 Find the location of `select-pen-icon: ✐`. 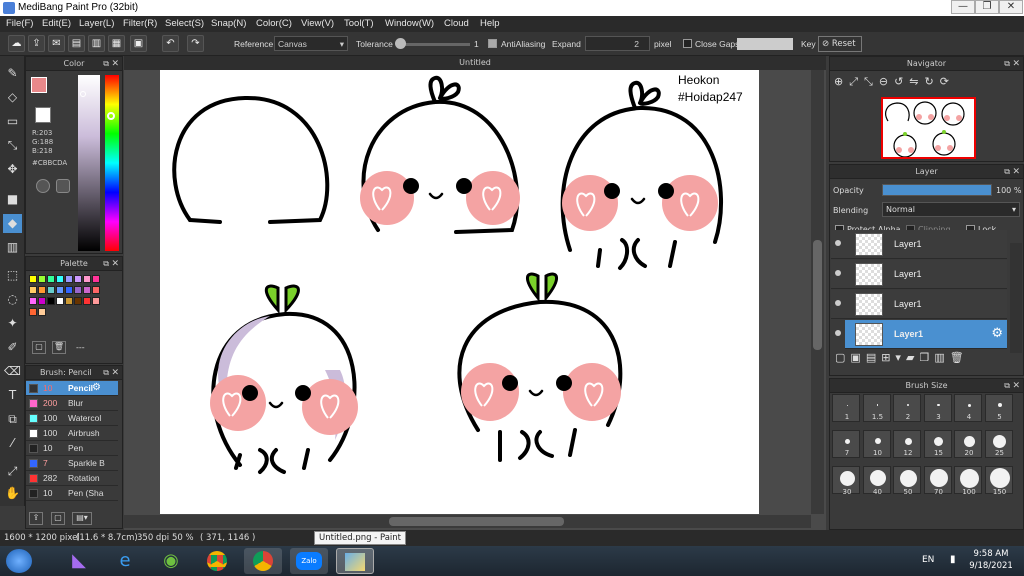

select-pen-icon: ✐ is located at coordinates (12, 347).